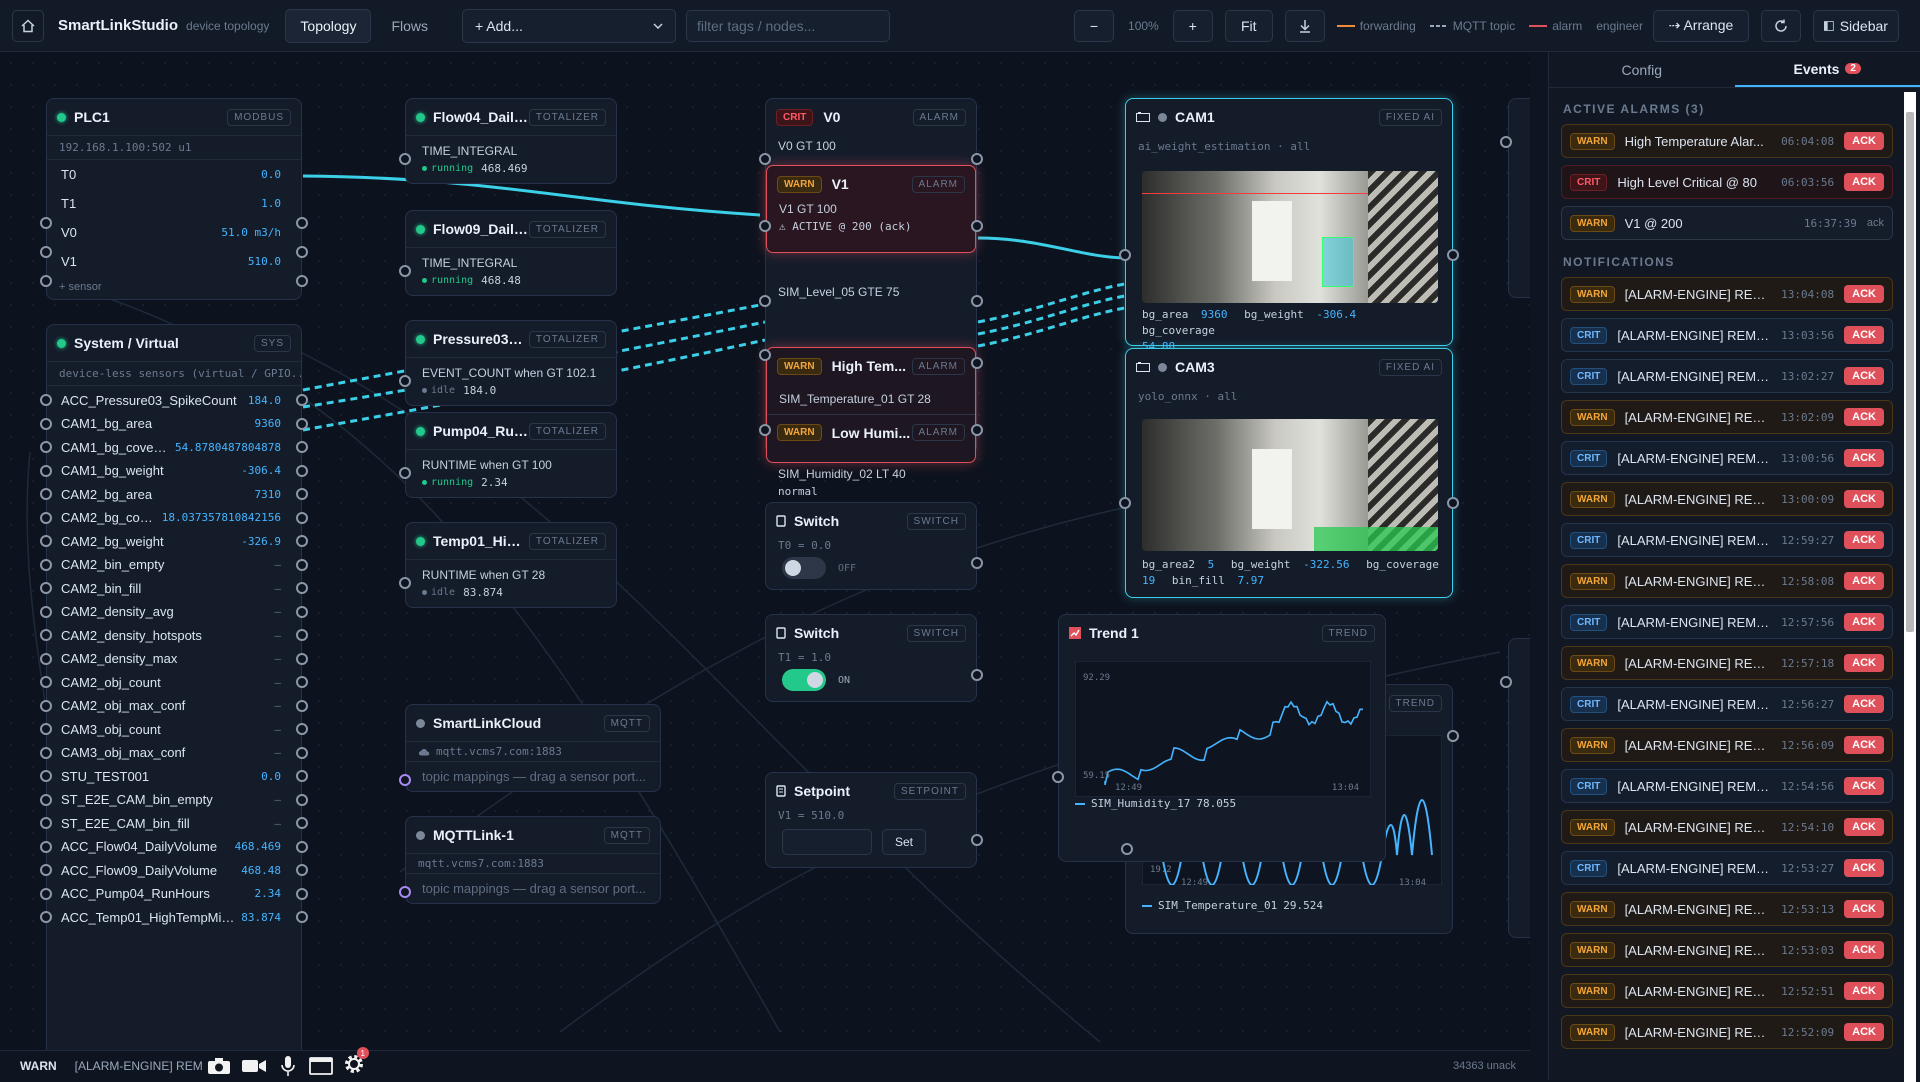 This screenshot has height=1082, width=1920. Describe the element at coordinates (321, 1066) in the screenshot. I see `window-icon` at that location.